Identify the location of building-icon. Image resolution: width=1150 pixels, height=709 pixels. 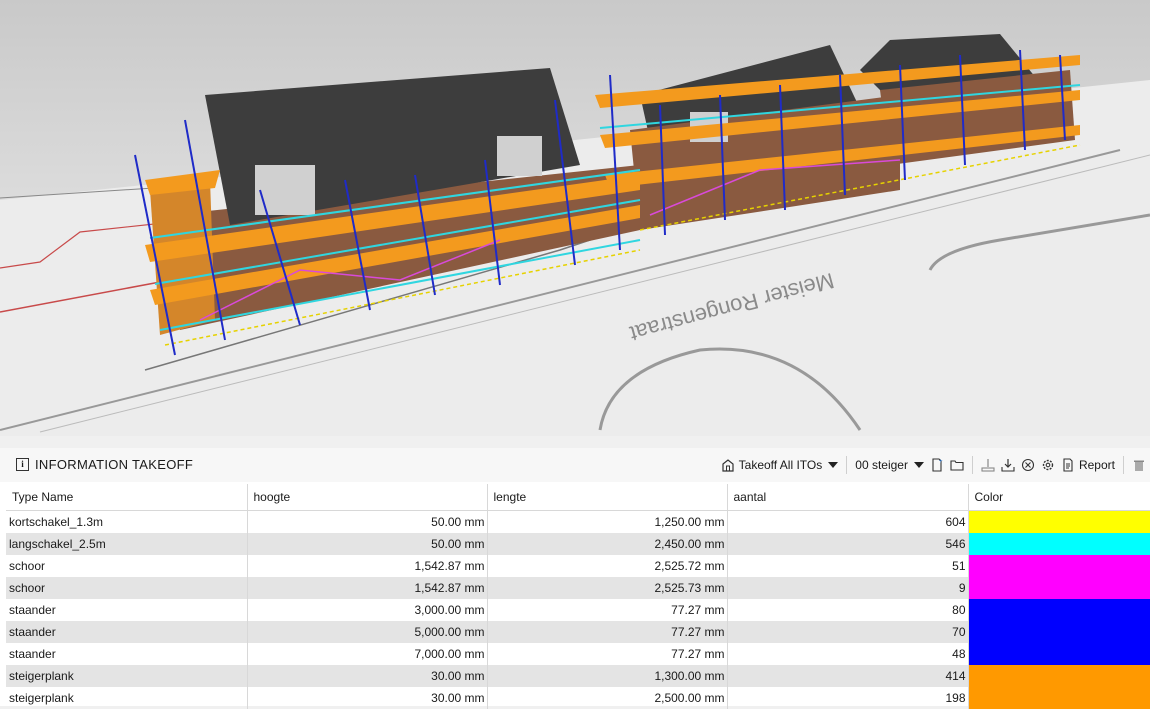
(728, 465).